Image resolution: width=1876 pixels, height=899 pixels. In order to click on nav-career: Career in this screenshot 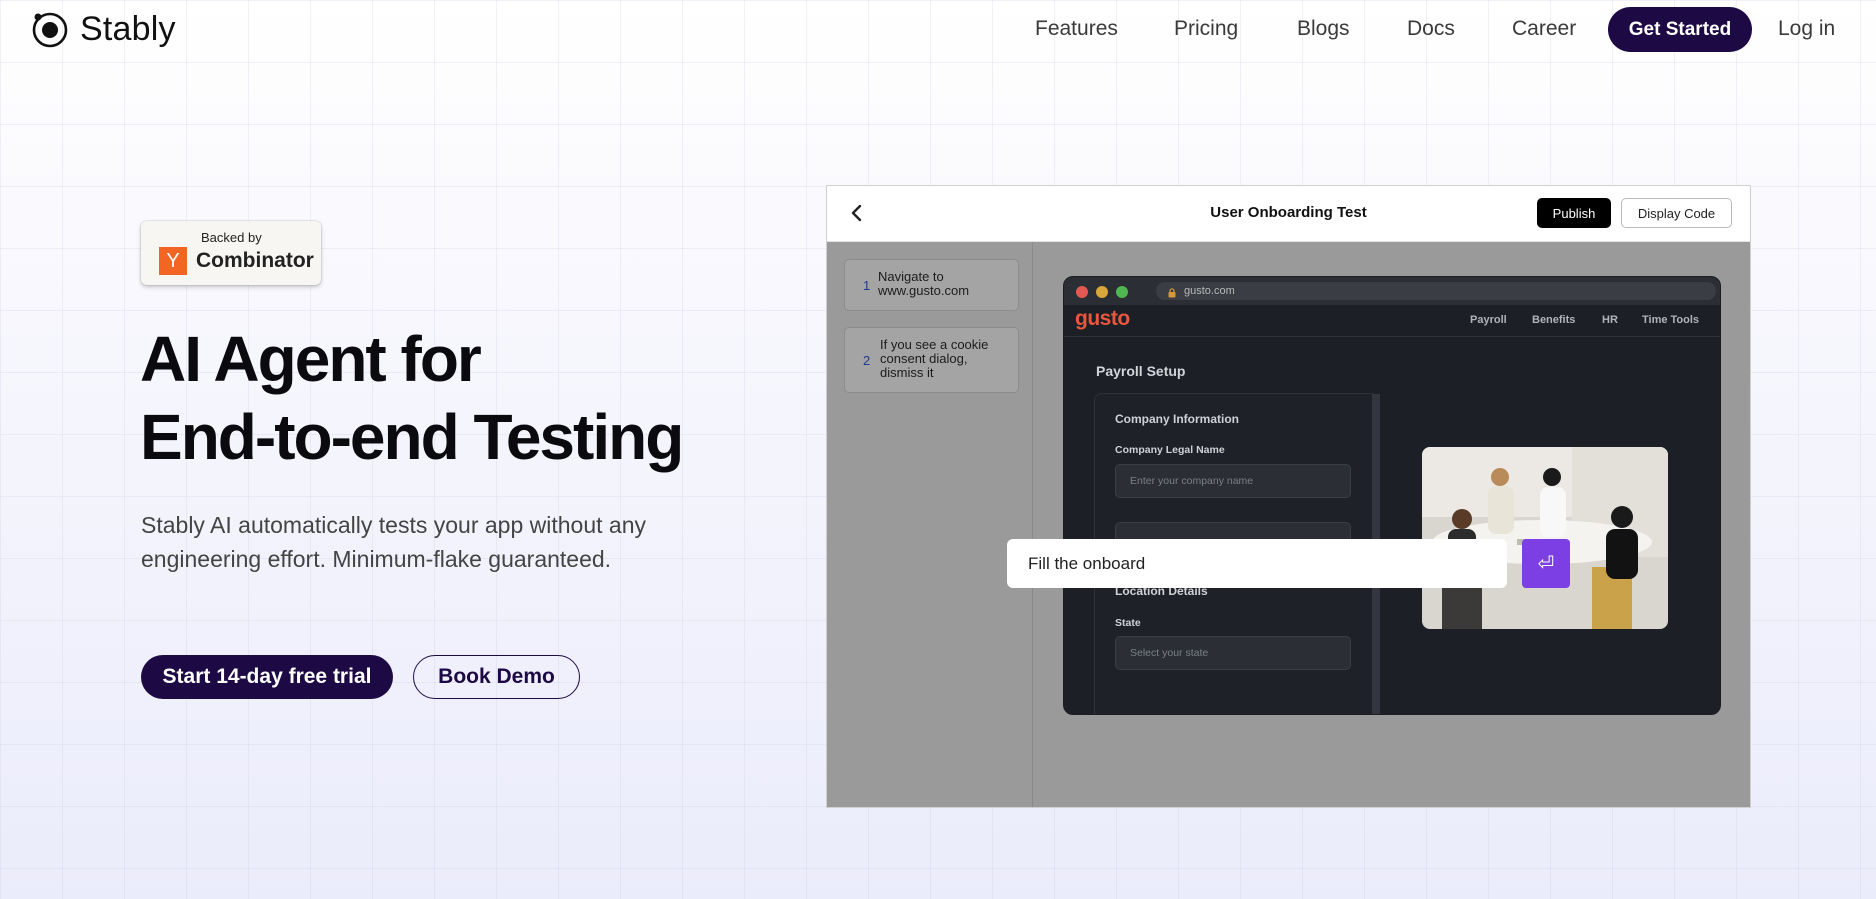, I will do `click(1544, 29)`.